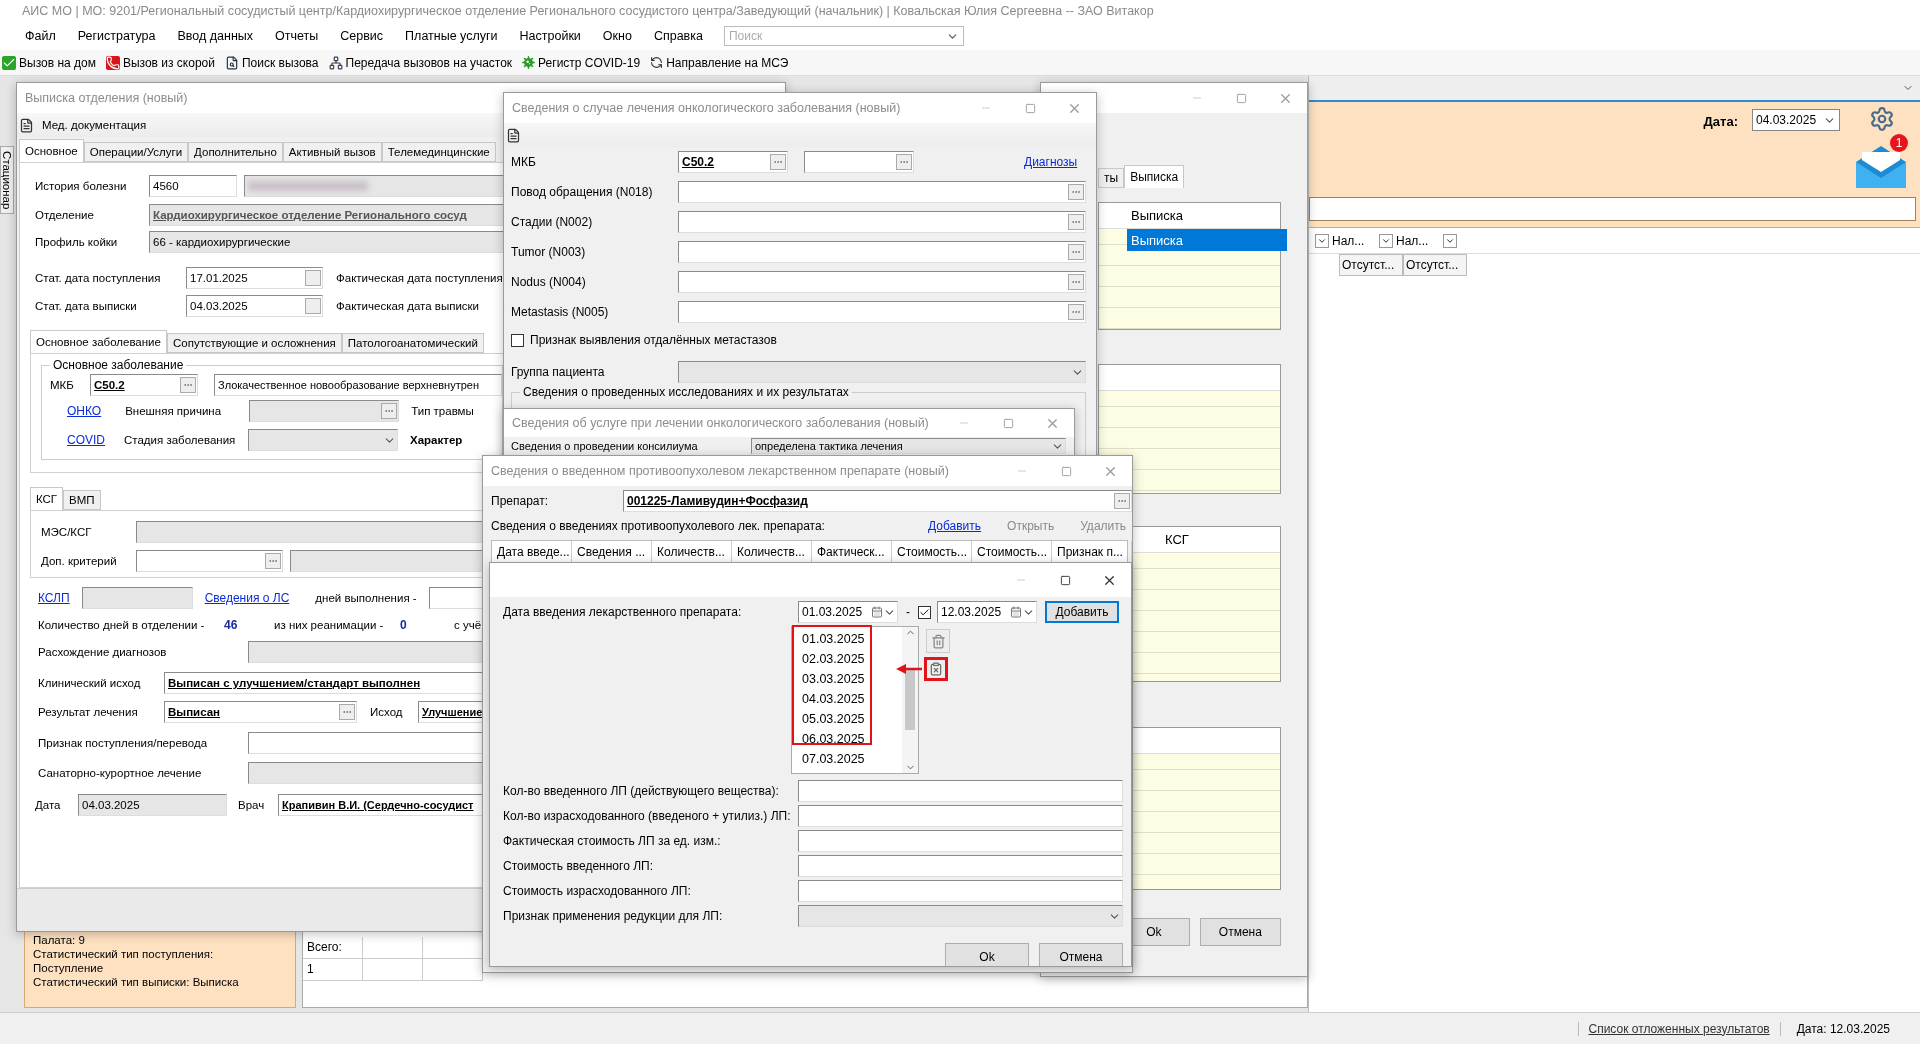  Describe the element at coordinates (420, 62) in the screenshot. I see `toolbar-button: Передача вызовов на участок` at that location.